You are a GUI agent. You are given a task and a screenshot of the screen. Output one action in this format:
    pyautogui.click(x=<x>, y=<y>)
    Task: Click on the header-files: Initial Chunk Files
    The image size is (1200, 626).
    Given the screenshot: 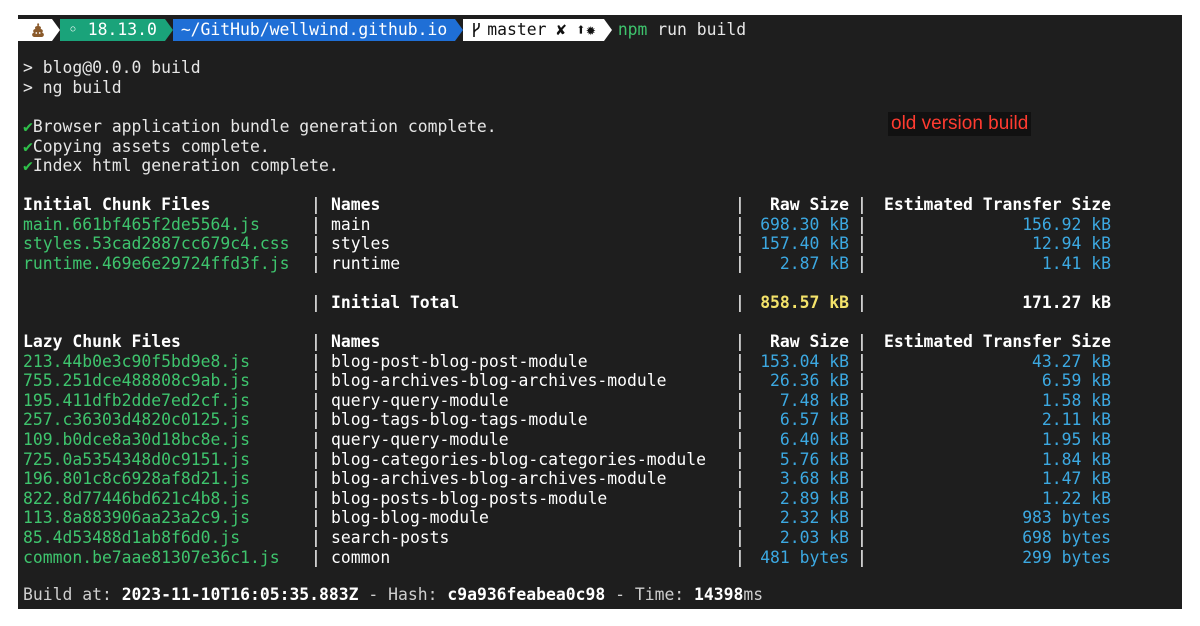 What is the action you would take?
    pyautogui.click(x=117, y=204)
    